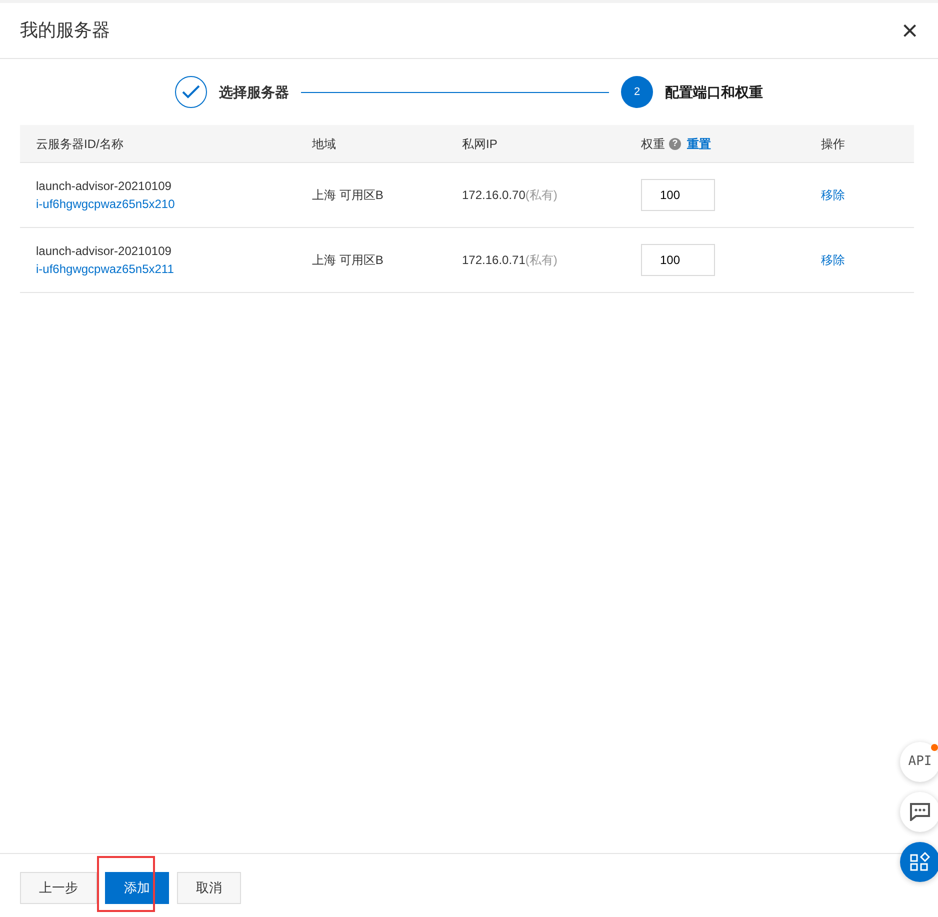 The width and height of the screenshot is (938, 917). Describe the element at coordinates (137, 888) in the screenshot. I see `footer-button: 添加` at that location.